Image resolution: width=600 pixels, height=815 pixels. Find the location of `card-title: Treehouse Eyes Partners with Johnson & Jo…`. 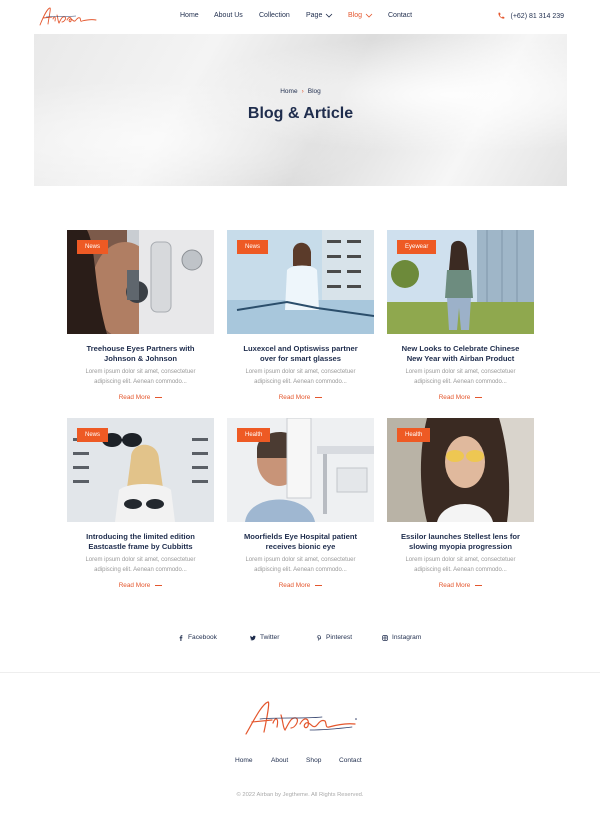

card-title: Treehouse Eyes Partners with Johnson & Jo… is located at coordinates (140, 354).